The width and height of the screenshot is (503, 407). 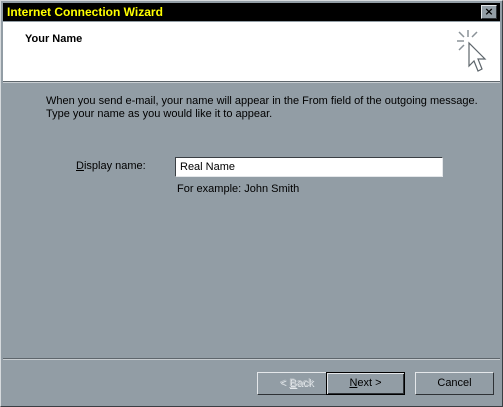 I want to click on close-button: ×, so click(x=489, y=12).